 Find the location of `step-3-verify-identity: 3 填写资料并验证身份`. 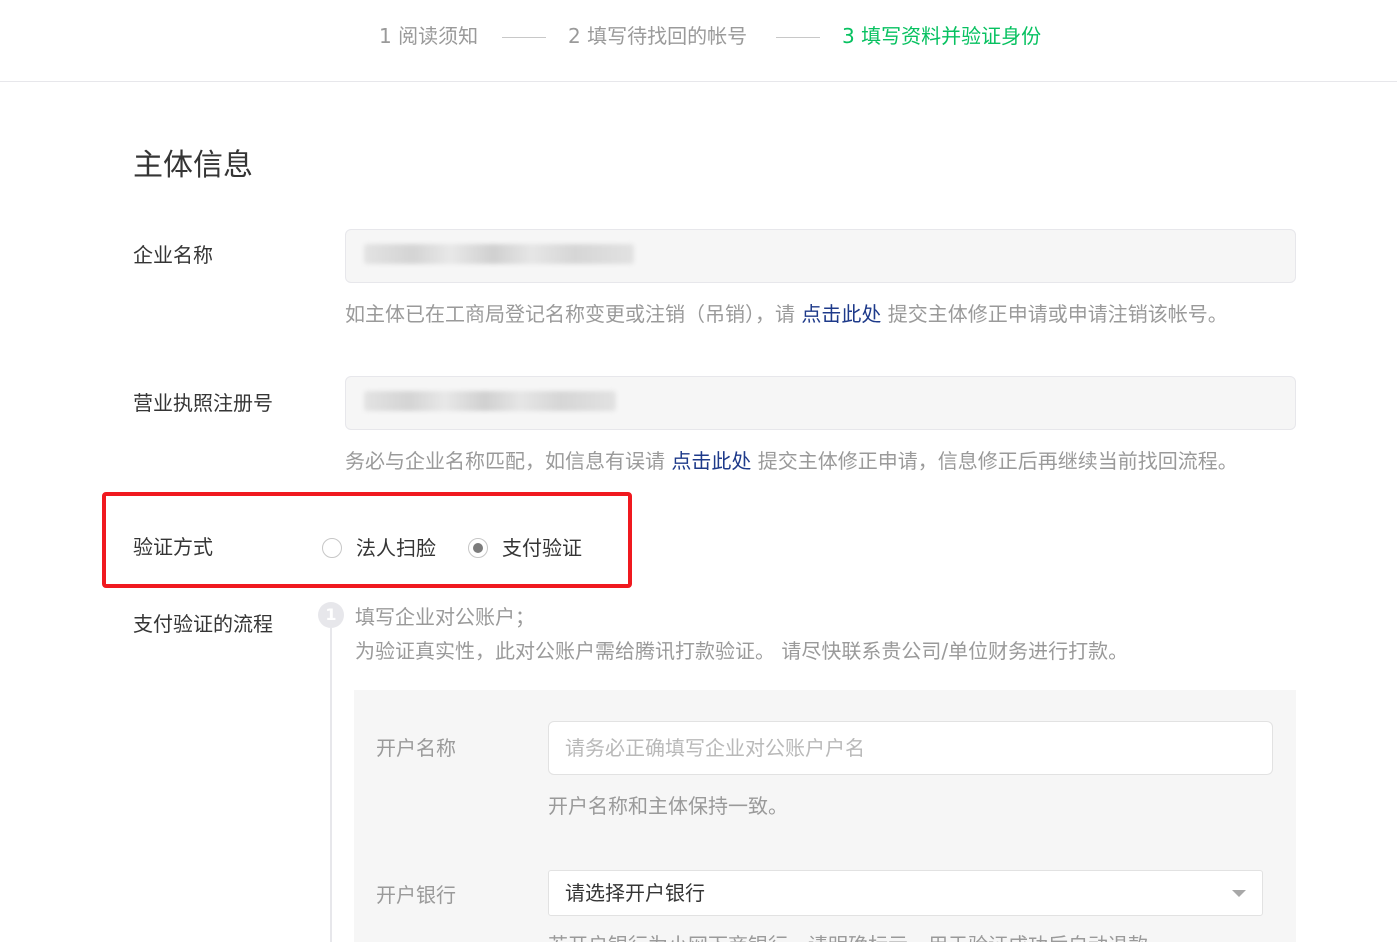

step-3-verify-identity: 3 填写资料并验证身份 is located at coordinates (942, 36).